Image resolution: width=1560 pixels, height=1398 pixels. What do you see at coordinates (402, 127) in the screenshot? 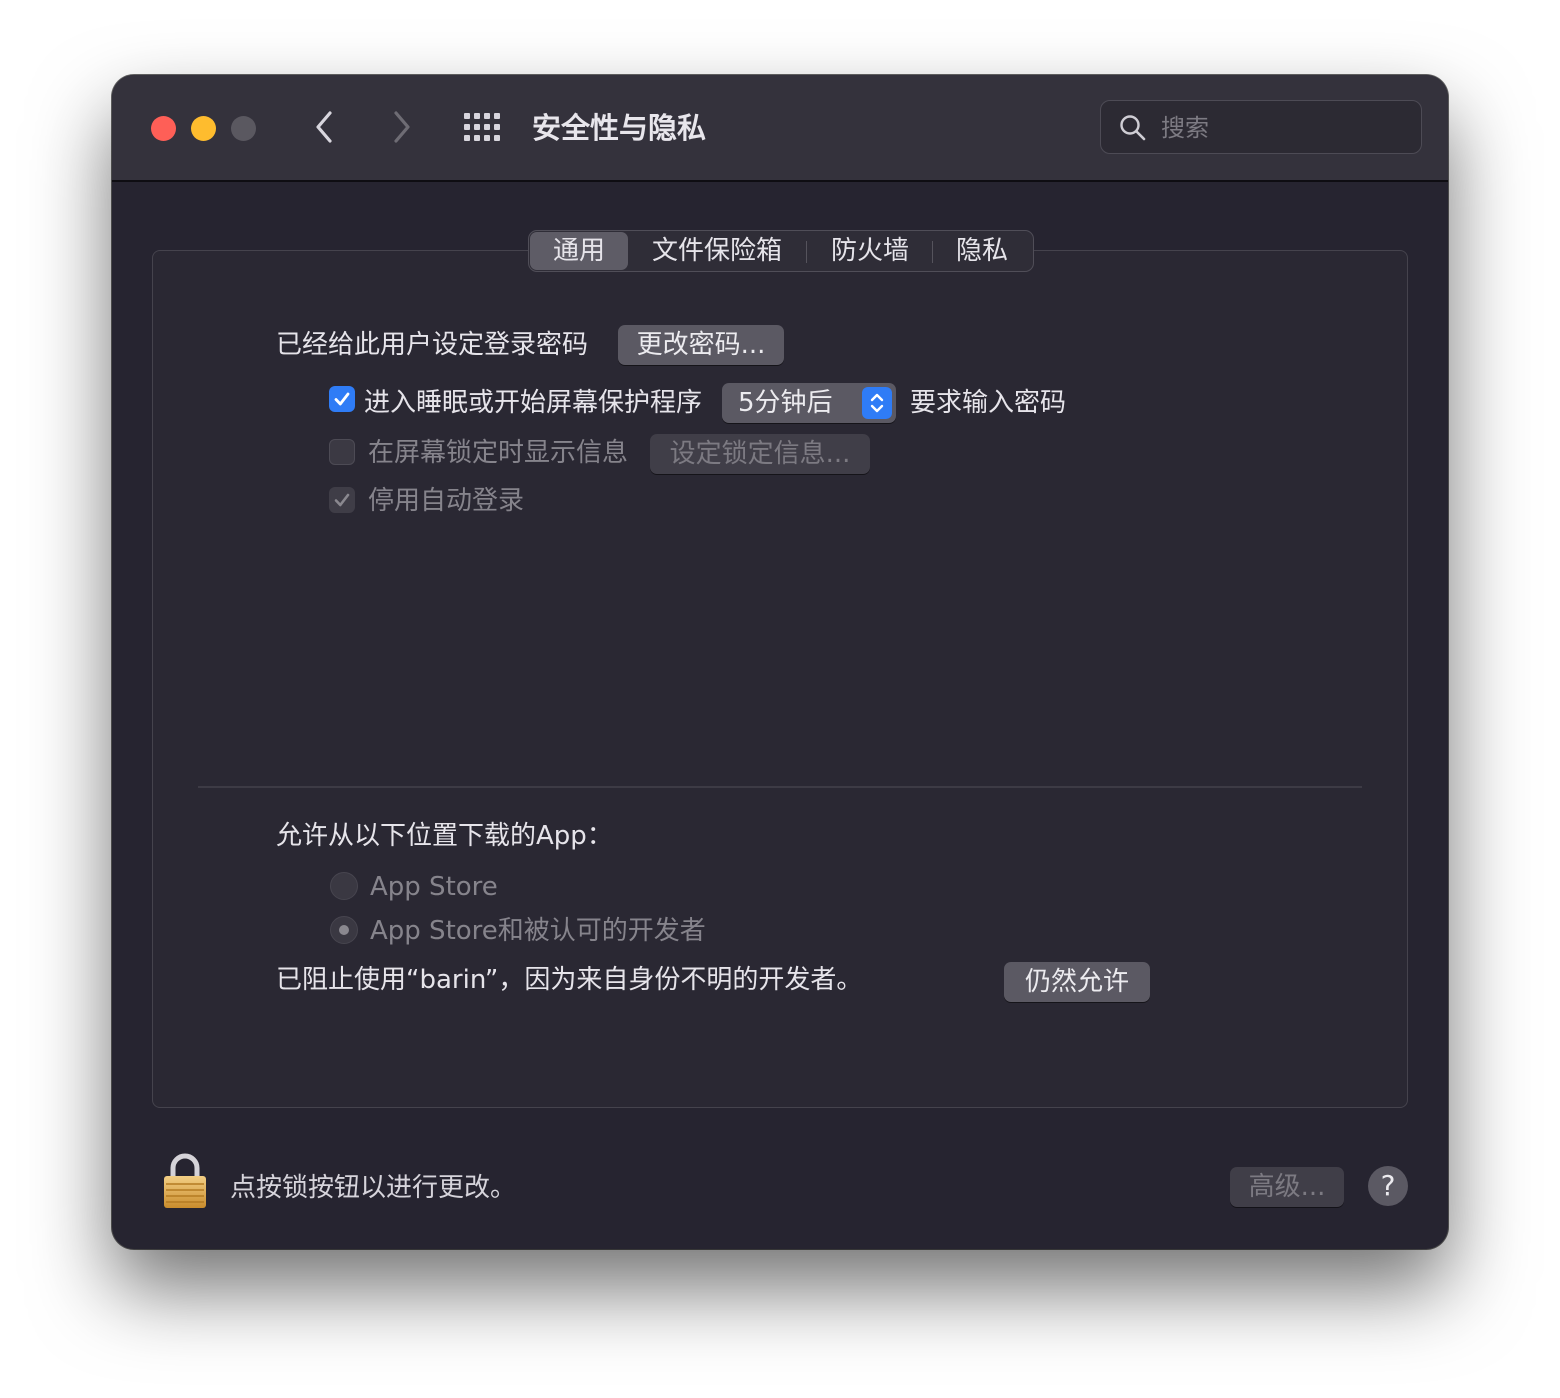
I see `forward-arrow-icon` at bounding box center [402, 127].